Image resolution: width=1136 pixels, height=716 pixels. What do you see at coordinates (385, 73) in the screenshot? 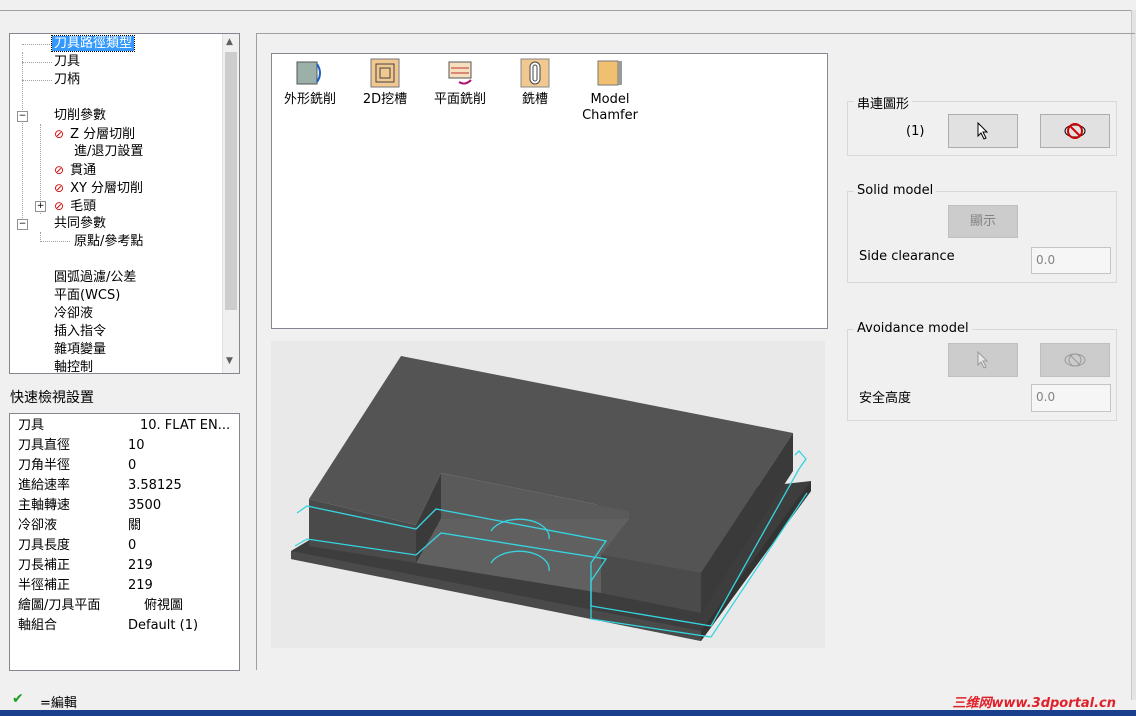
I see `pocket-icon` at bounding box center [385, 73].